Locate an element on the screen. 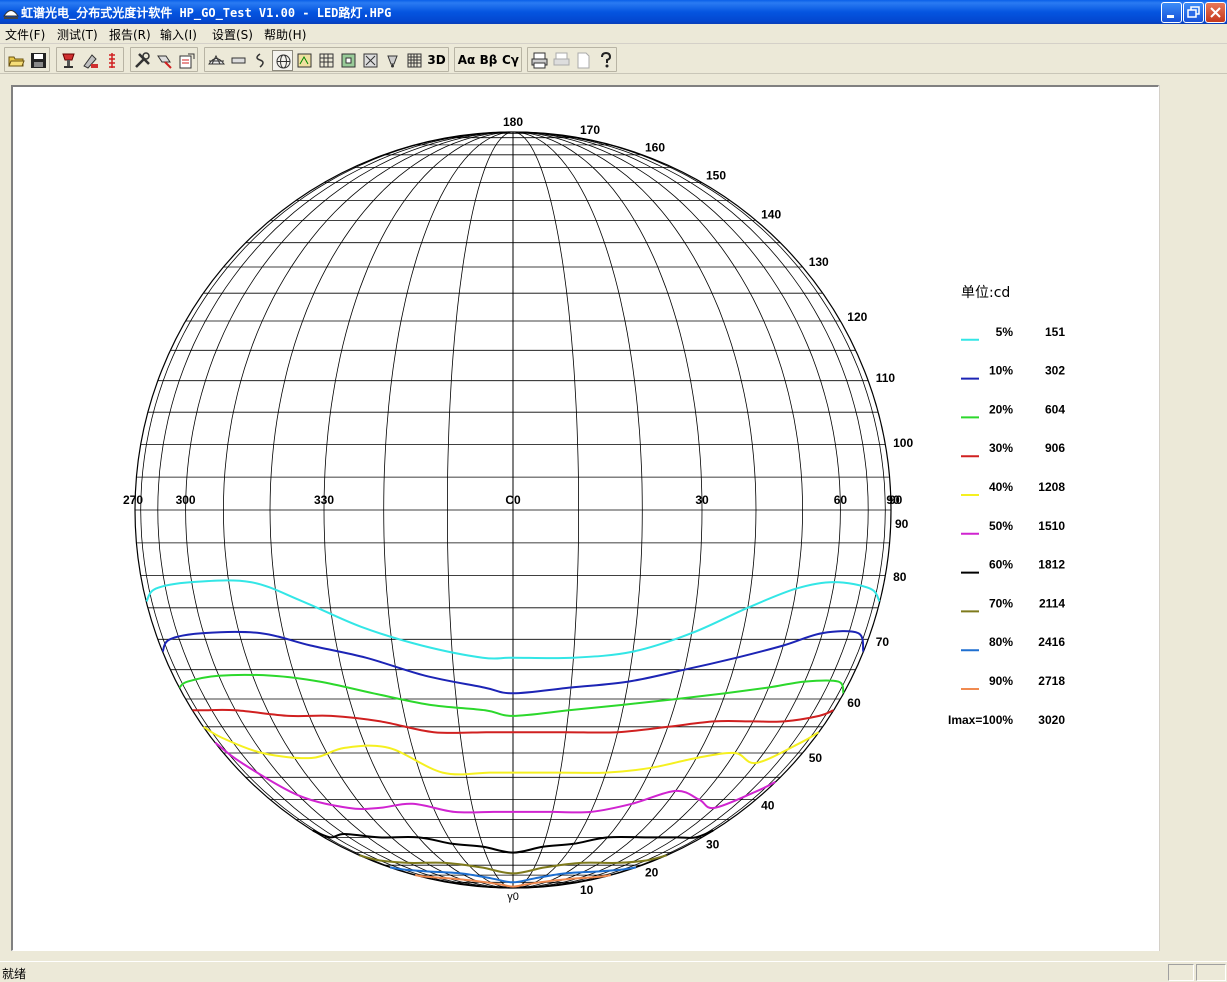 The width and height of the screenshot is (1227, 982). legend-percent: 40% is located at coordinates (1001, 487).